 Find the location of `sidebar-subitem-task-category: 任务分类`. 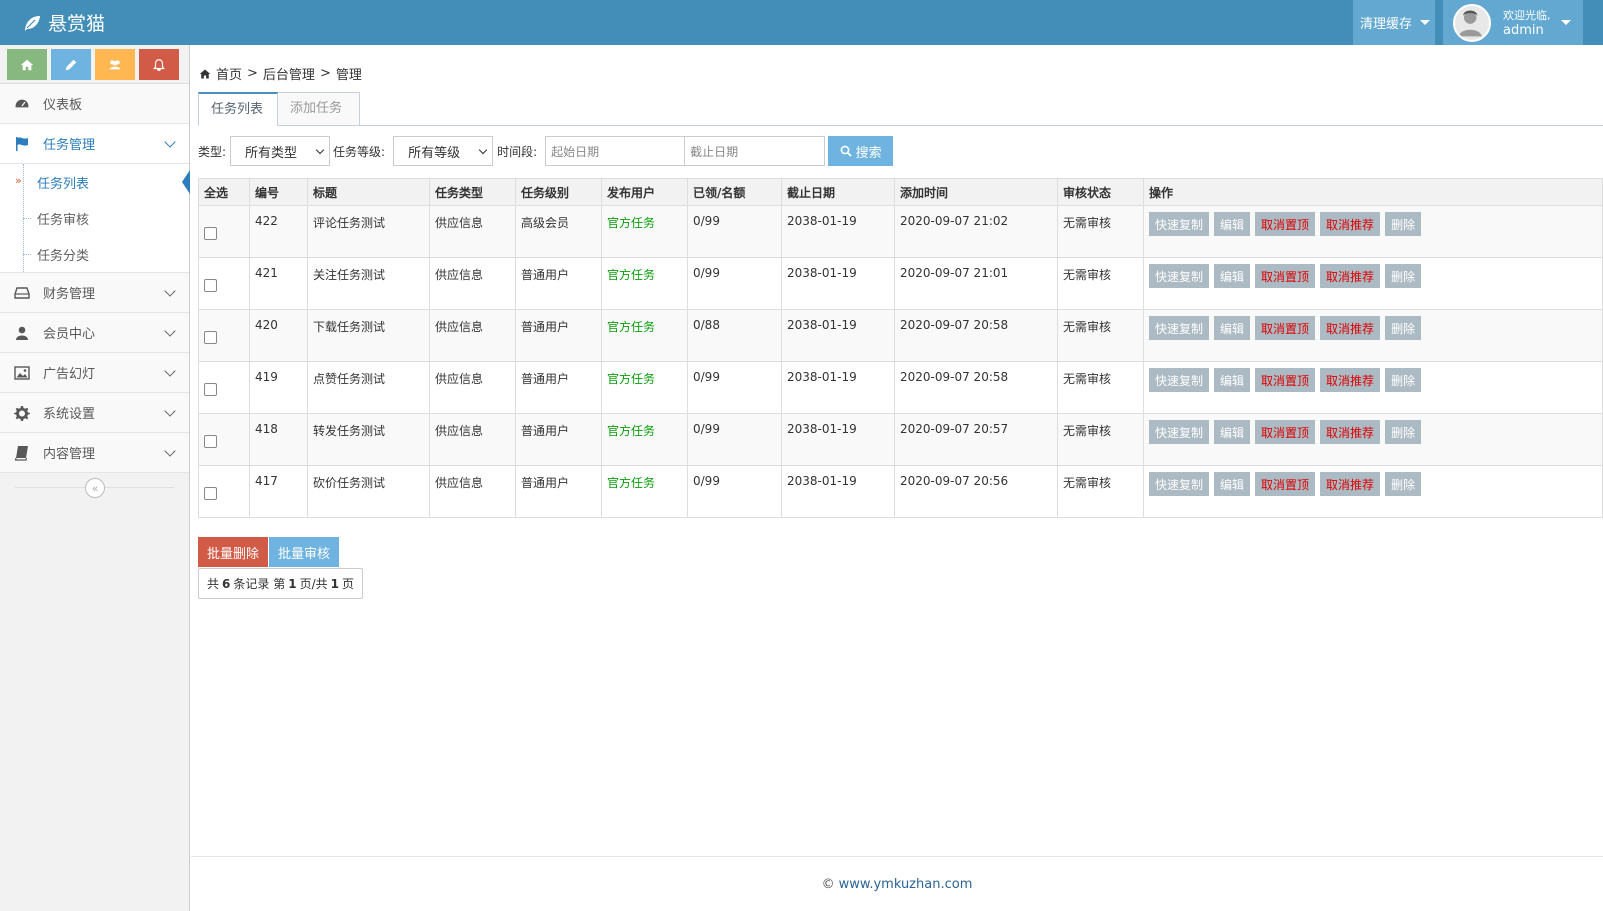

sidebar-subitem-task-category: 任务分类 is located at coordinates (94, 254).